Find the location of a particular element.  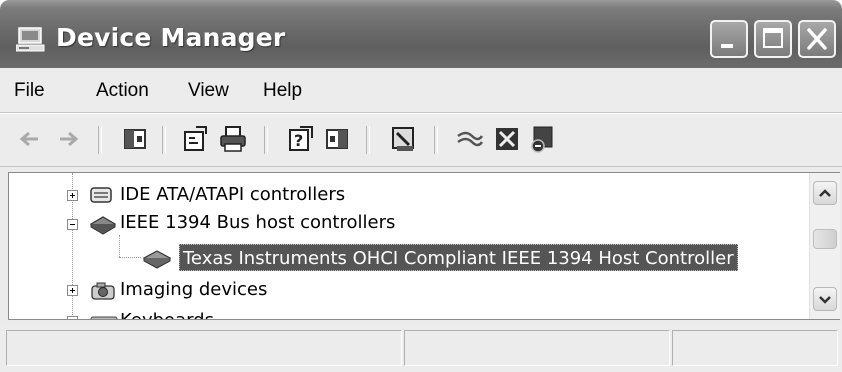

chevron-up-icon is located at coordinates (825, 193).